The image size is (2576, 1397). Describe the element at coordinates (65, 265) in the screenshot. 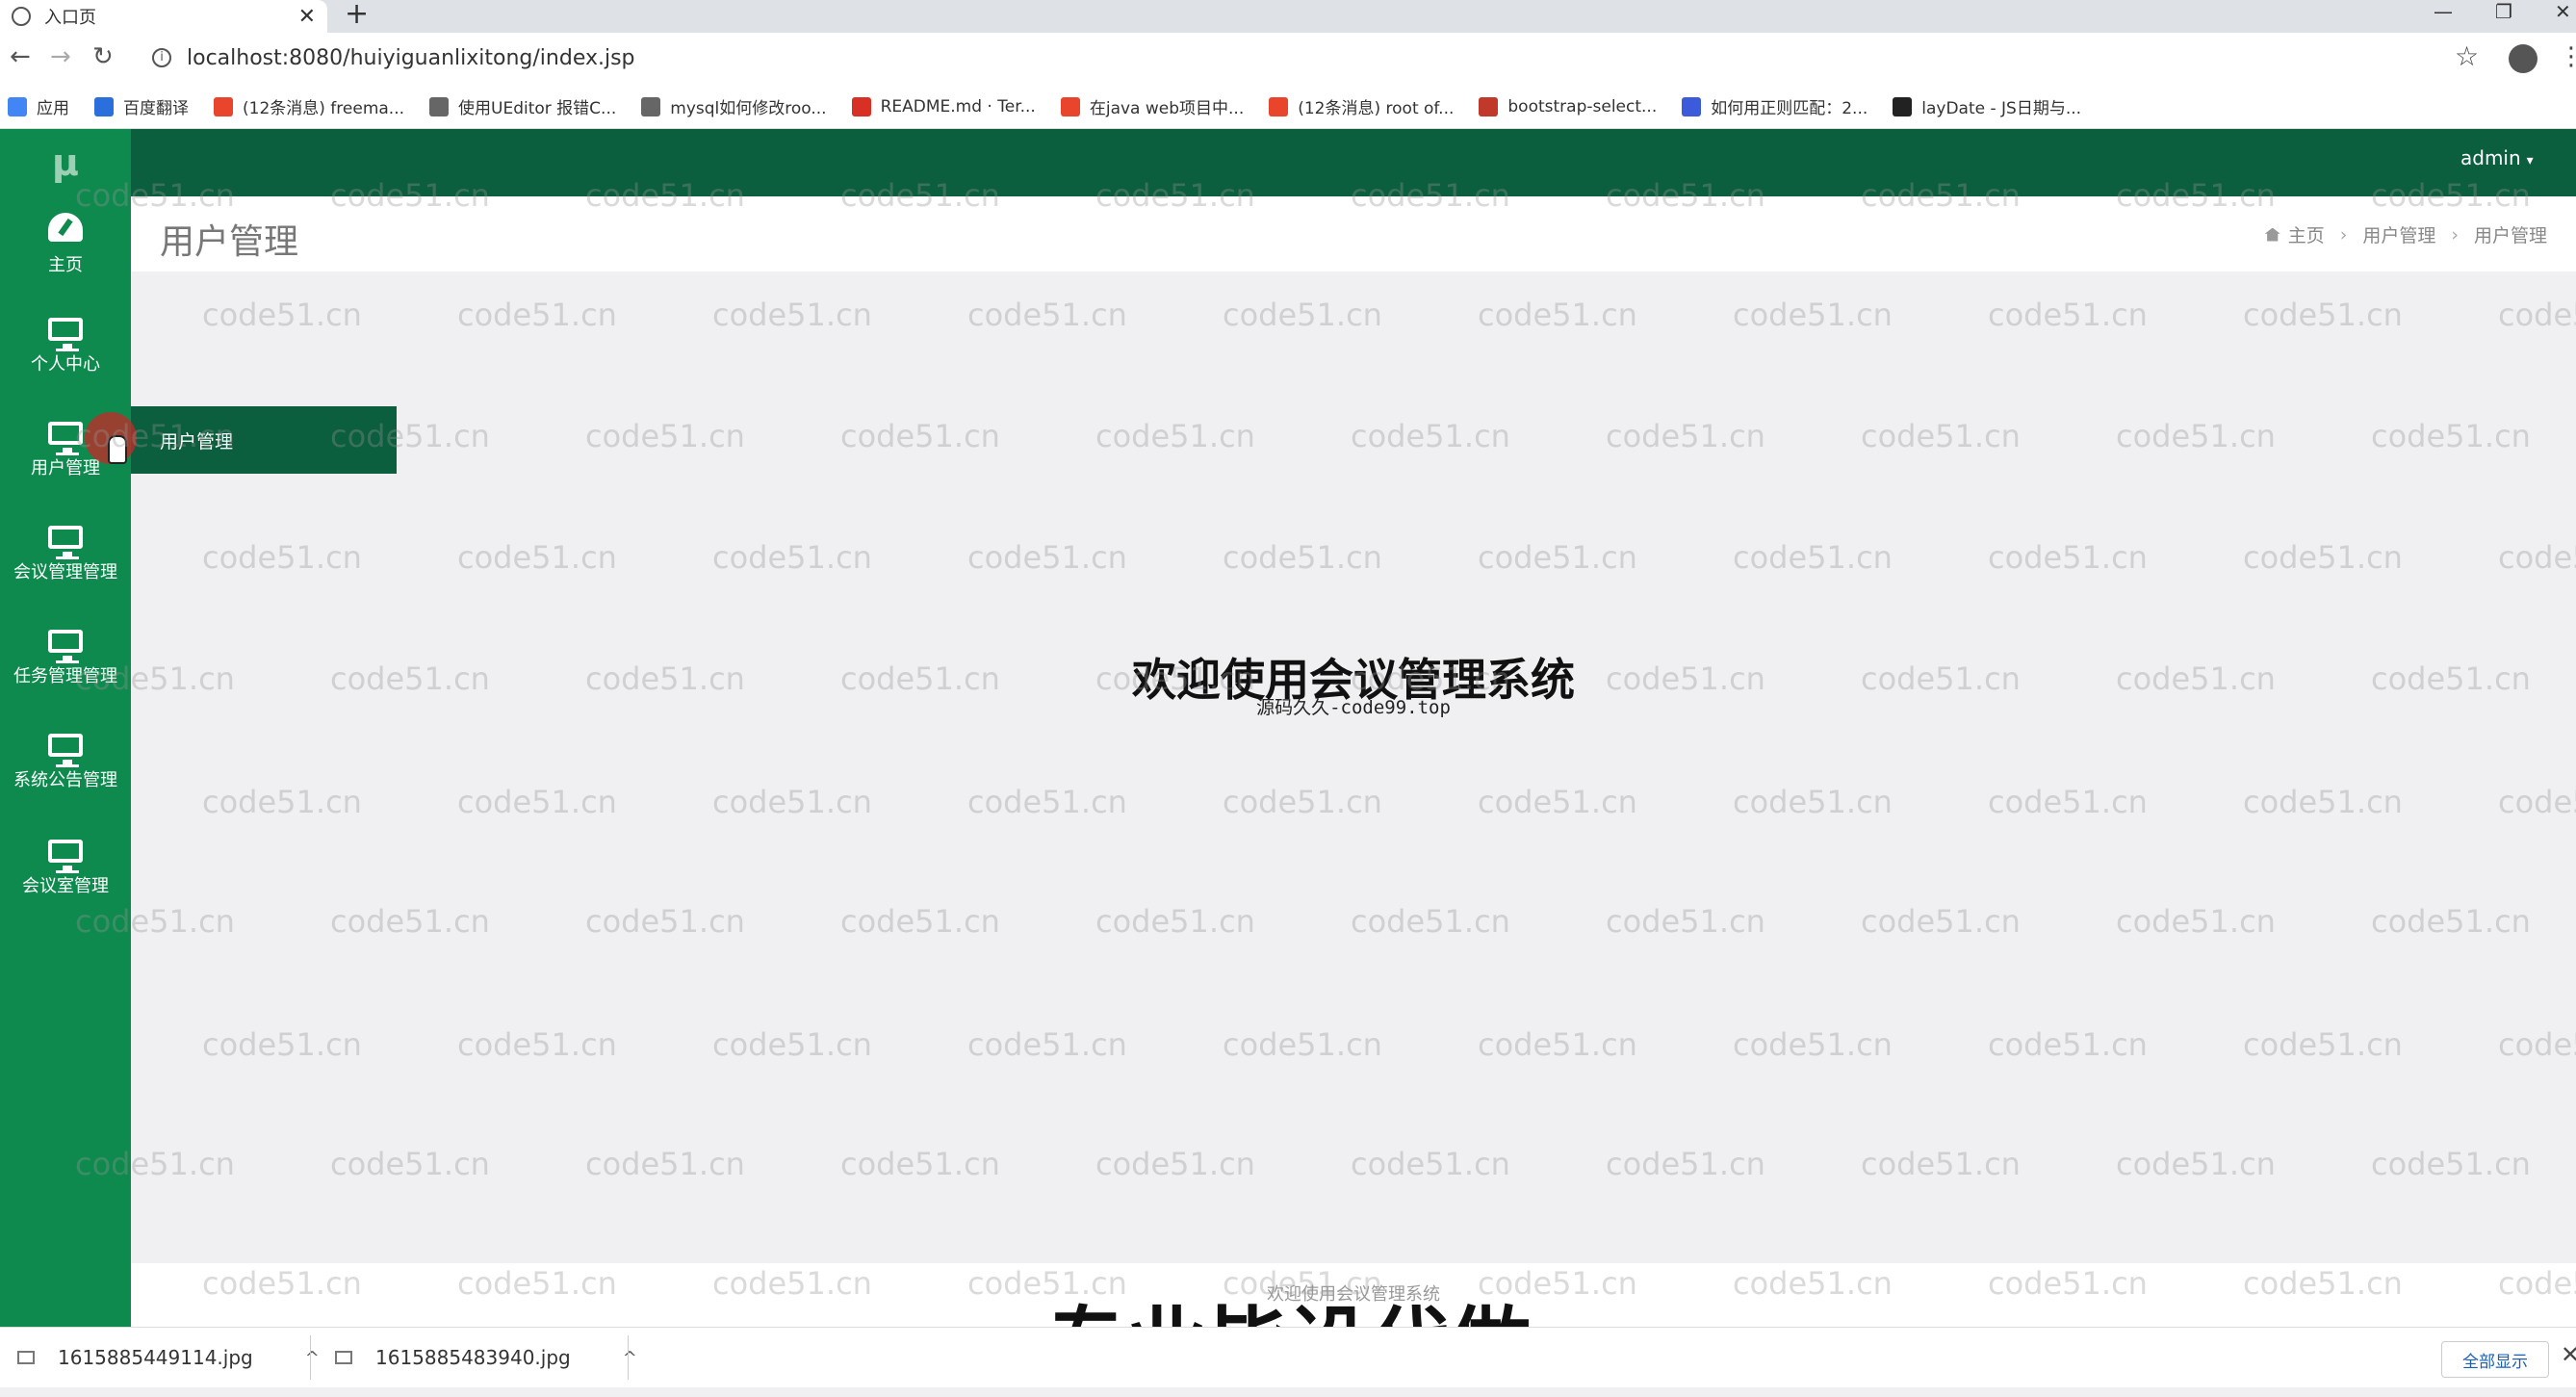

I see `sidebar-item-label: 主页` at that location.